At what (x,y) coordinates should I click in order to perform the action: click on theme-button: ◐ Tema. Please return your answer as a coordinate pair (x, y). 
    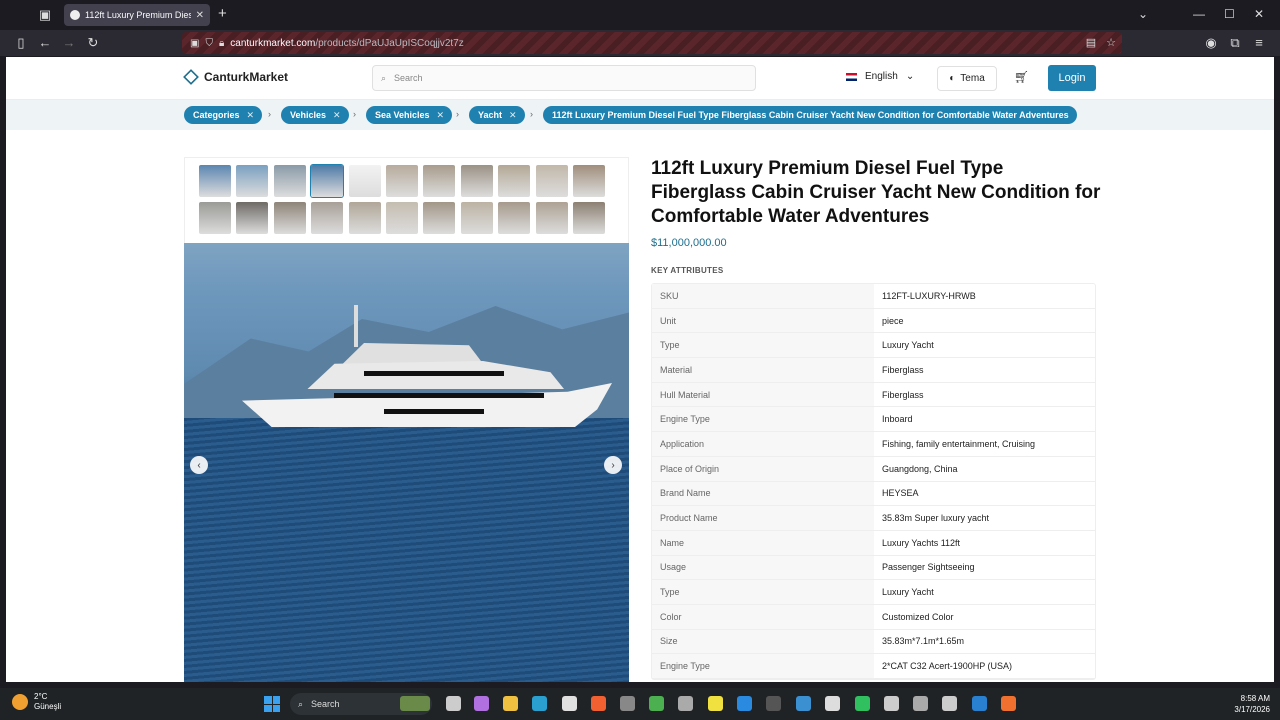
    Looking at the image, I should click on (967, 78).